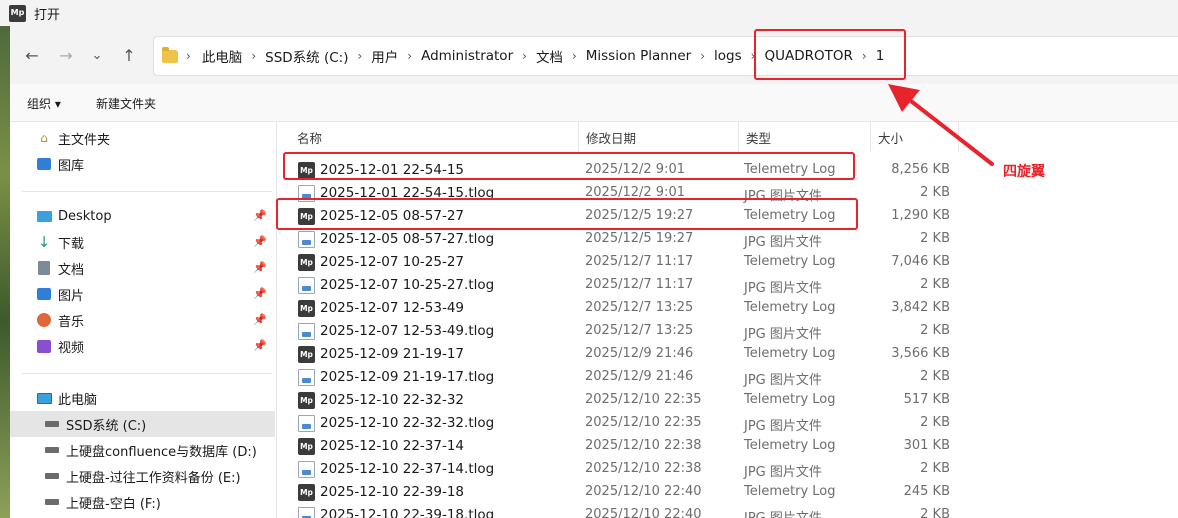 The height and width of the screenshot is (518, 1178). What do you see at coordinates (549, 56) in the screenshot?
I see `breadcrumb-documents: 文档` at bounding box center [549, 56].